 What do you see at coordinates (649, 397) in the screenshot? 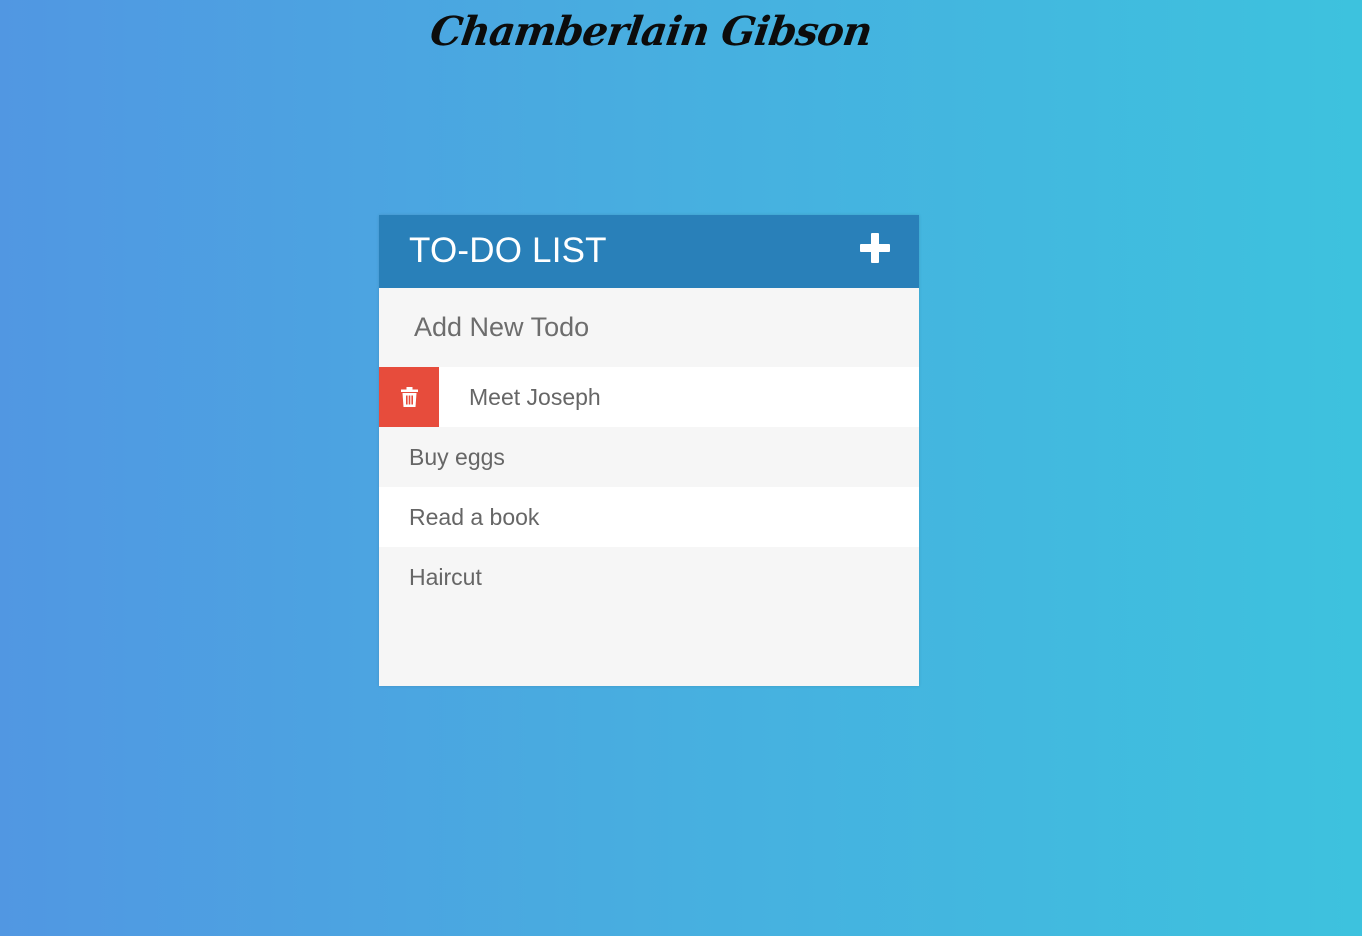
I see `todo-item: Meet Joseph` at bounding box center [649, 397].